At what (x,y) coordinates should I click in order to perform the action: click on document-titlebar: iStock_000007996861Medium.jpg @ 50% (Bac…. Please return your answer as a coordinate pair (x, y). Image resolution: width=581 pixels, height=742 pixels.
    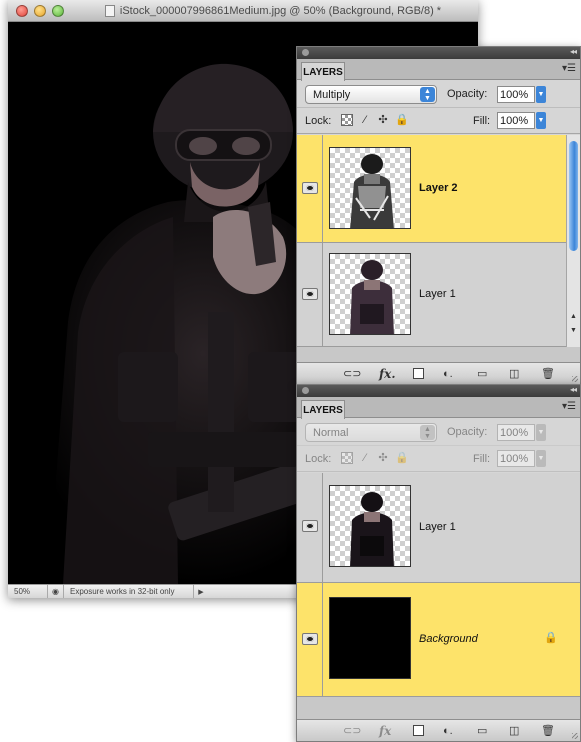
    Looking at the image, I should click on (243, 11).